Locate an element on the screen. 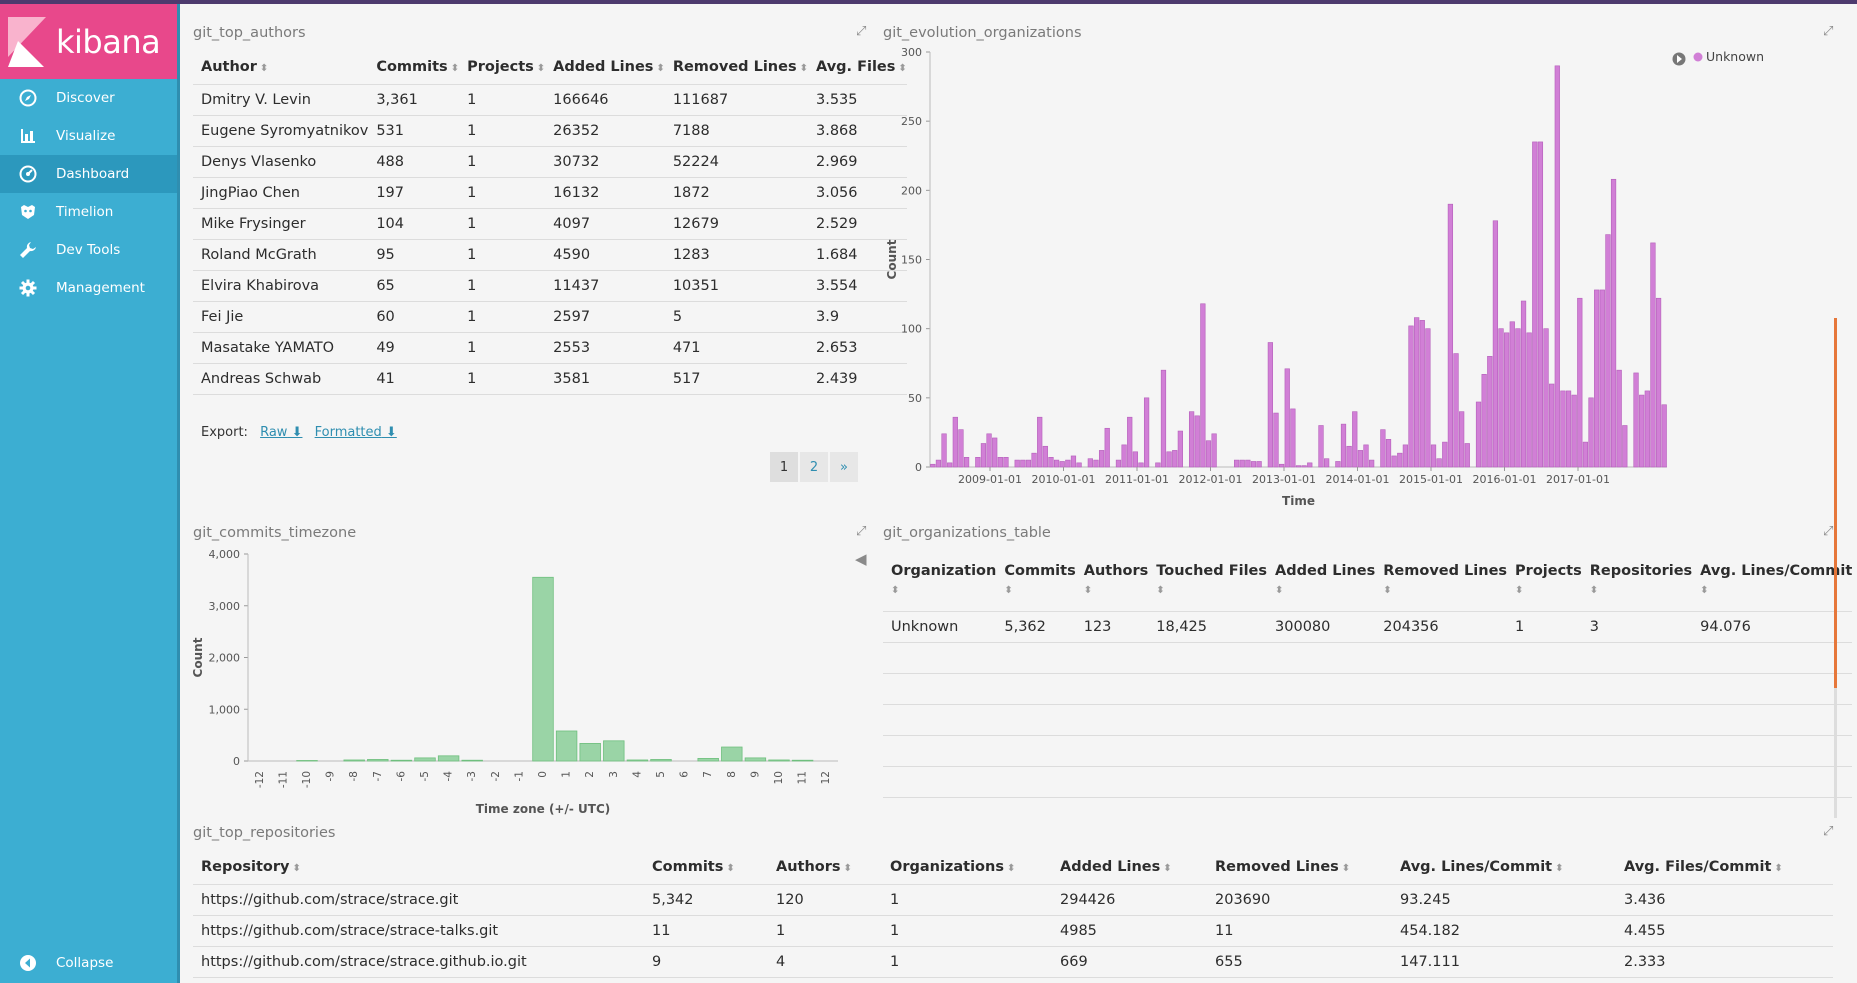 This screenshot has height=983, width=1857. nav-dev-tools: Dev Tools is located at coordinates (88, 250).